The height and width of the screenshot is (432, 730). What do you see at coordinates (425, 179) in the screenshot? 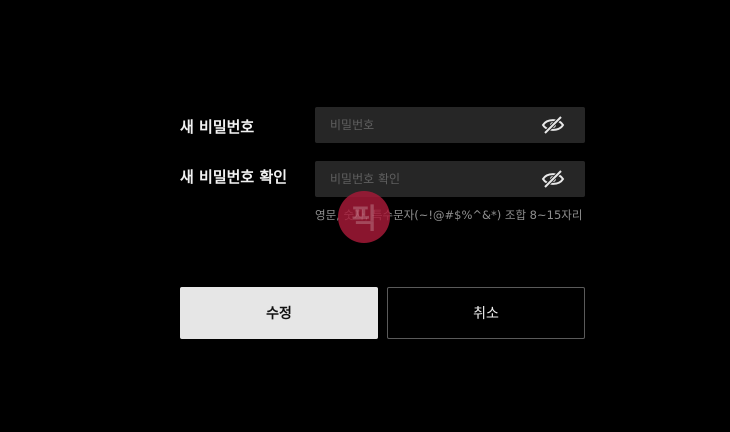
I see `confirm-password-input` at bounding box center [425, 179].